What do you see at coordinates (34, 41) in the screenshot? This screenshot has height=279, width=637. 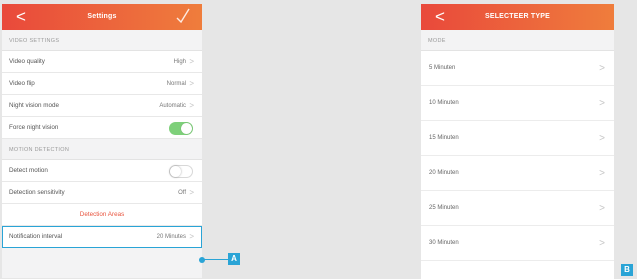 I see `video-settings-header: VIDEO SETTINGS` at bounding box center [34, 41].